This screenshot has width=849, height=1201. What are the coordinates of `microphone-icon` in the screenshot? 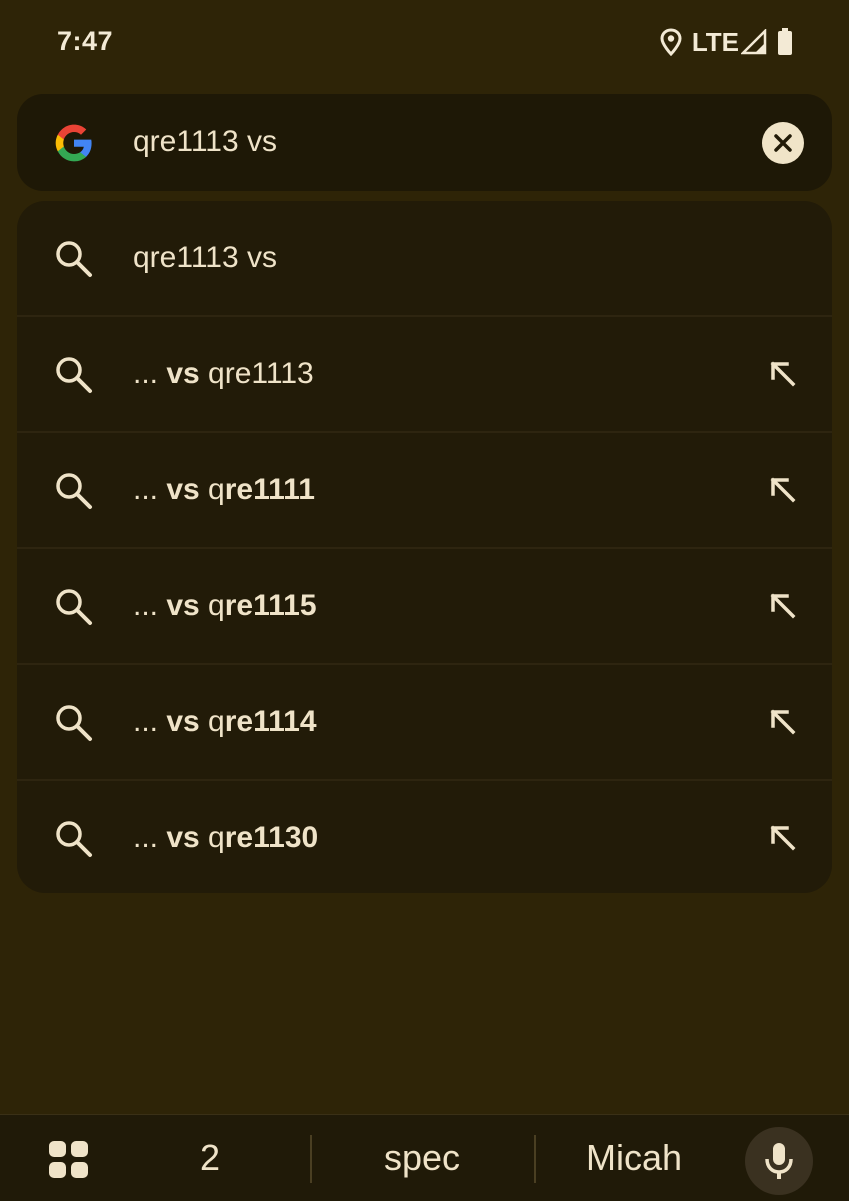 It's located at (779, 1161).